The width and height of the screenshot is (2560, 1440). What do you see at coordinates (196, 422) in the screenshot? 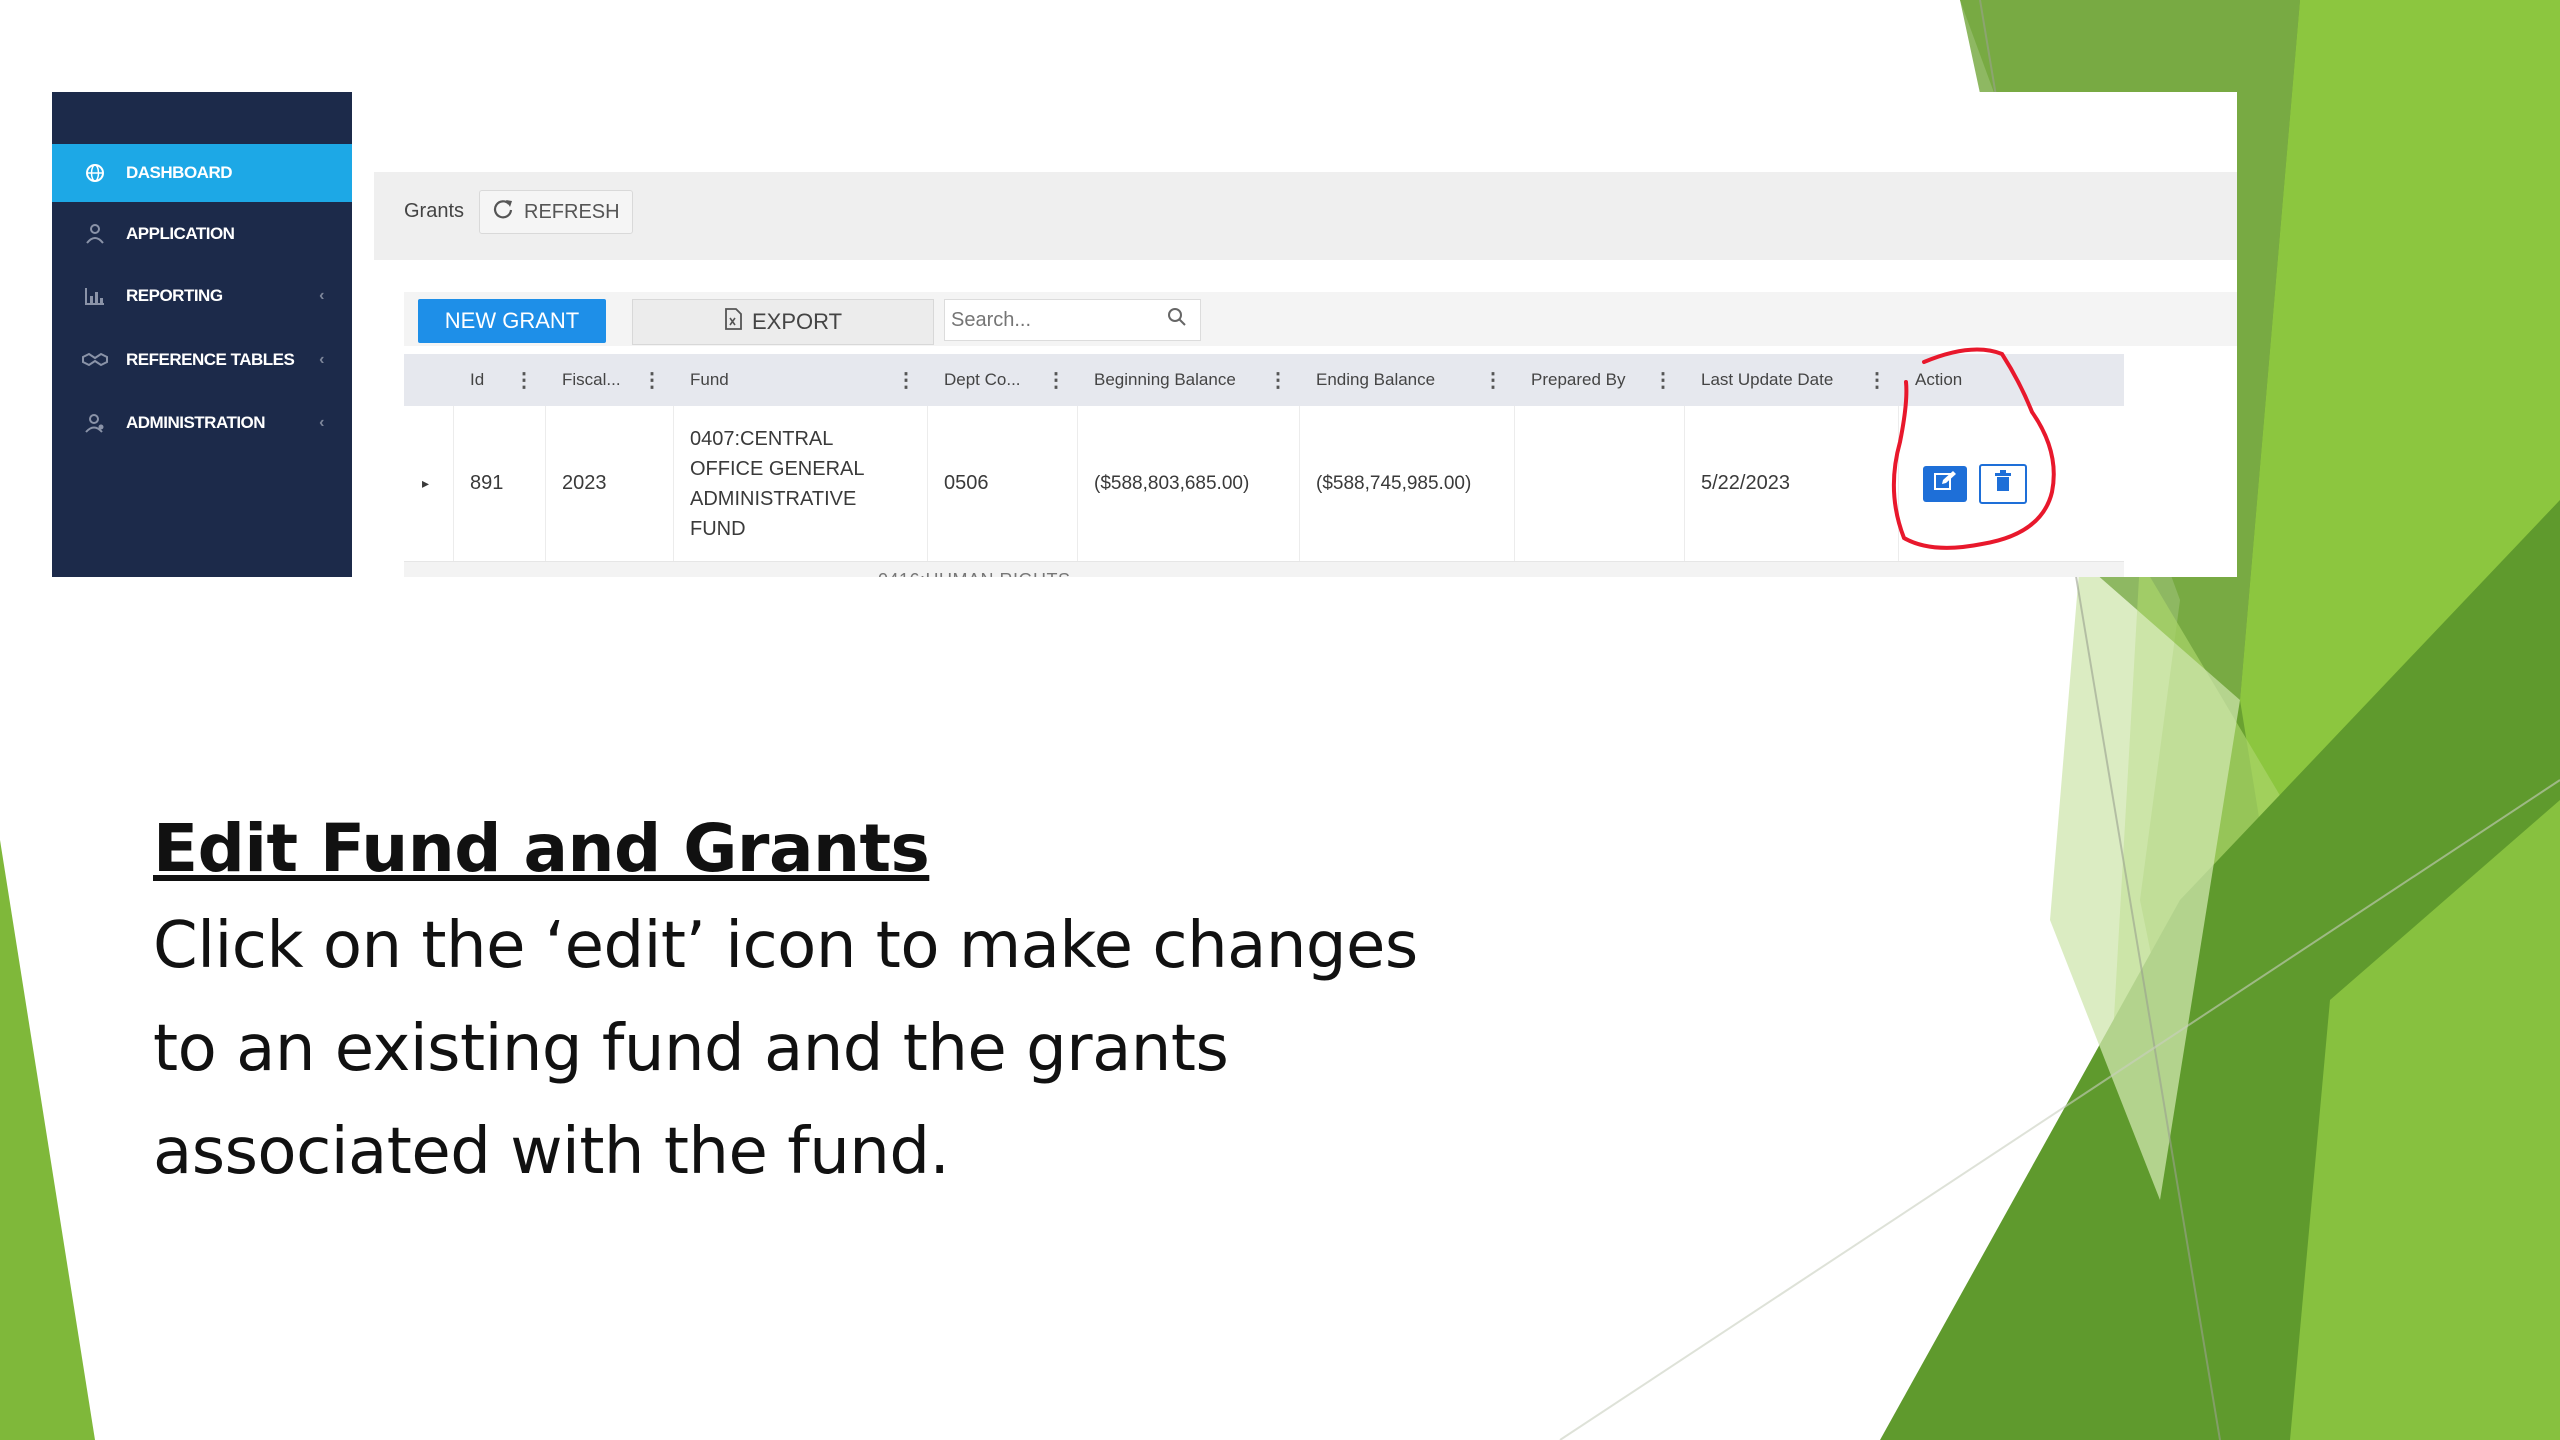
I see `sidebar-item-label: ADMINISTRATION` at bounding box center [196, 422].